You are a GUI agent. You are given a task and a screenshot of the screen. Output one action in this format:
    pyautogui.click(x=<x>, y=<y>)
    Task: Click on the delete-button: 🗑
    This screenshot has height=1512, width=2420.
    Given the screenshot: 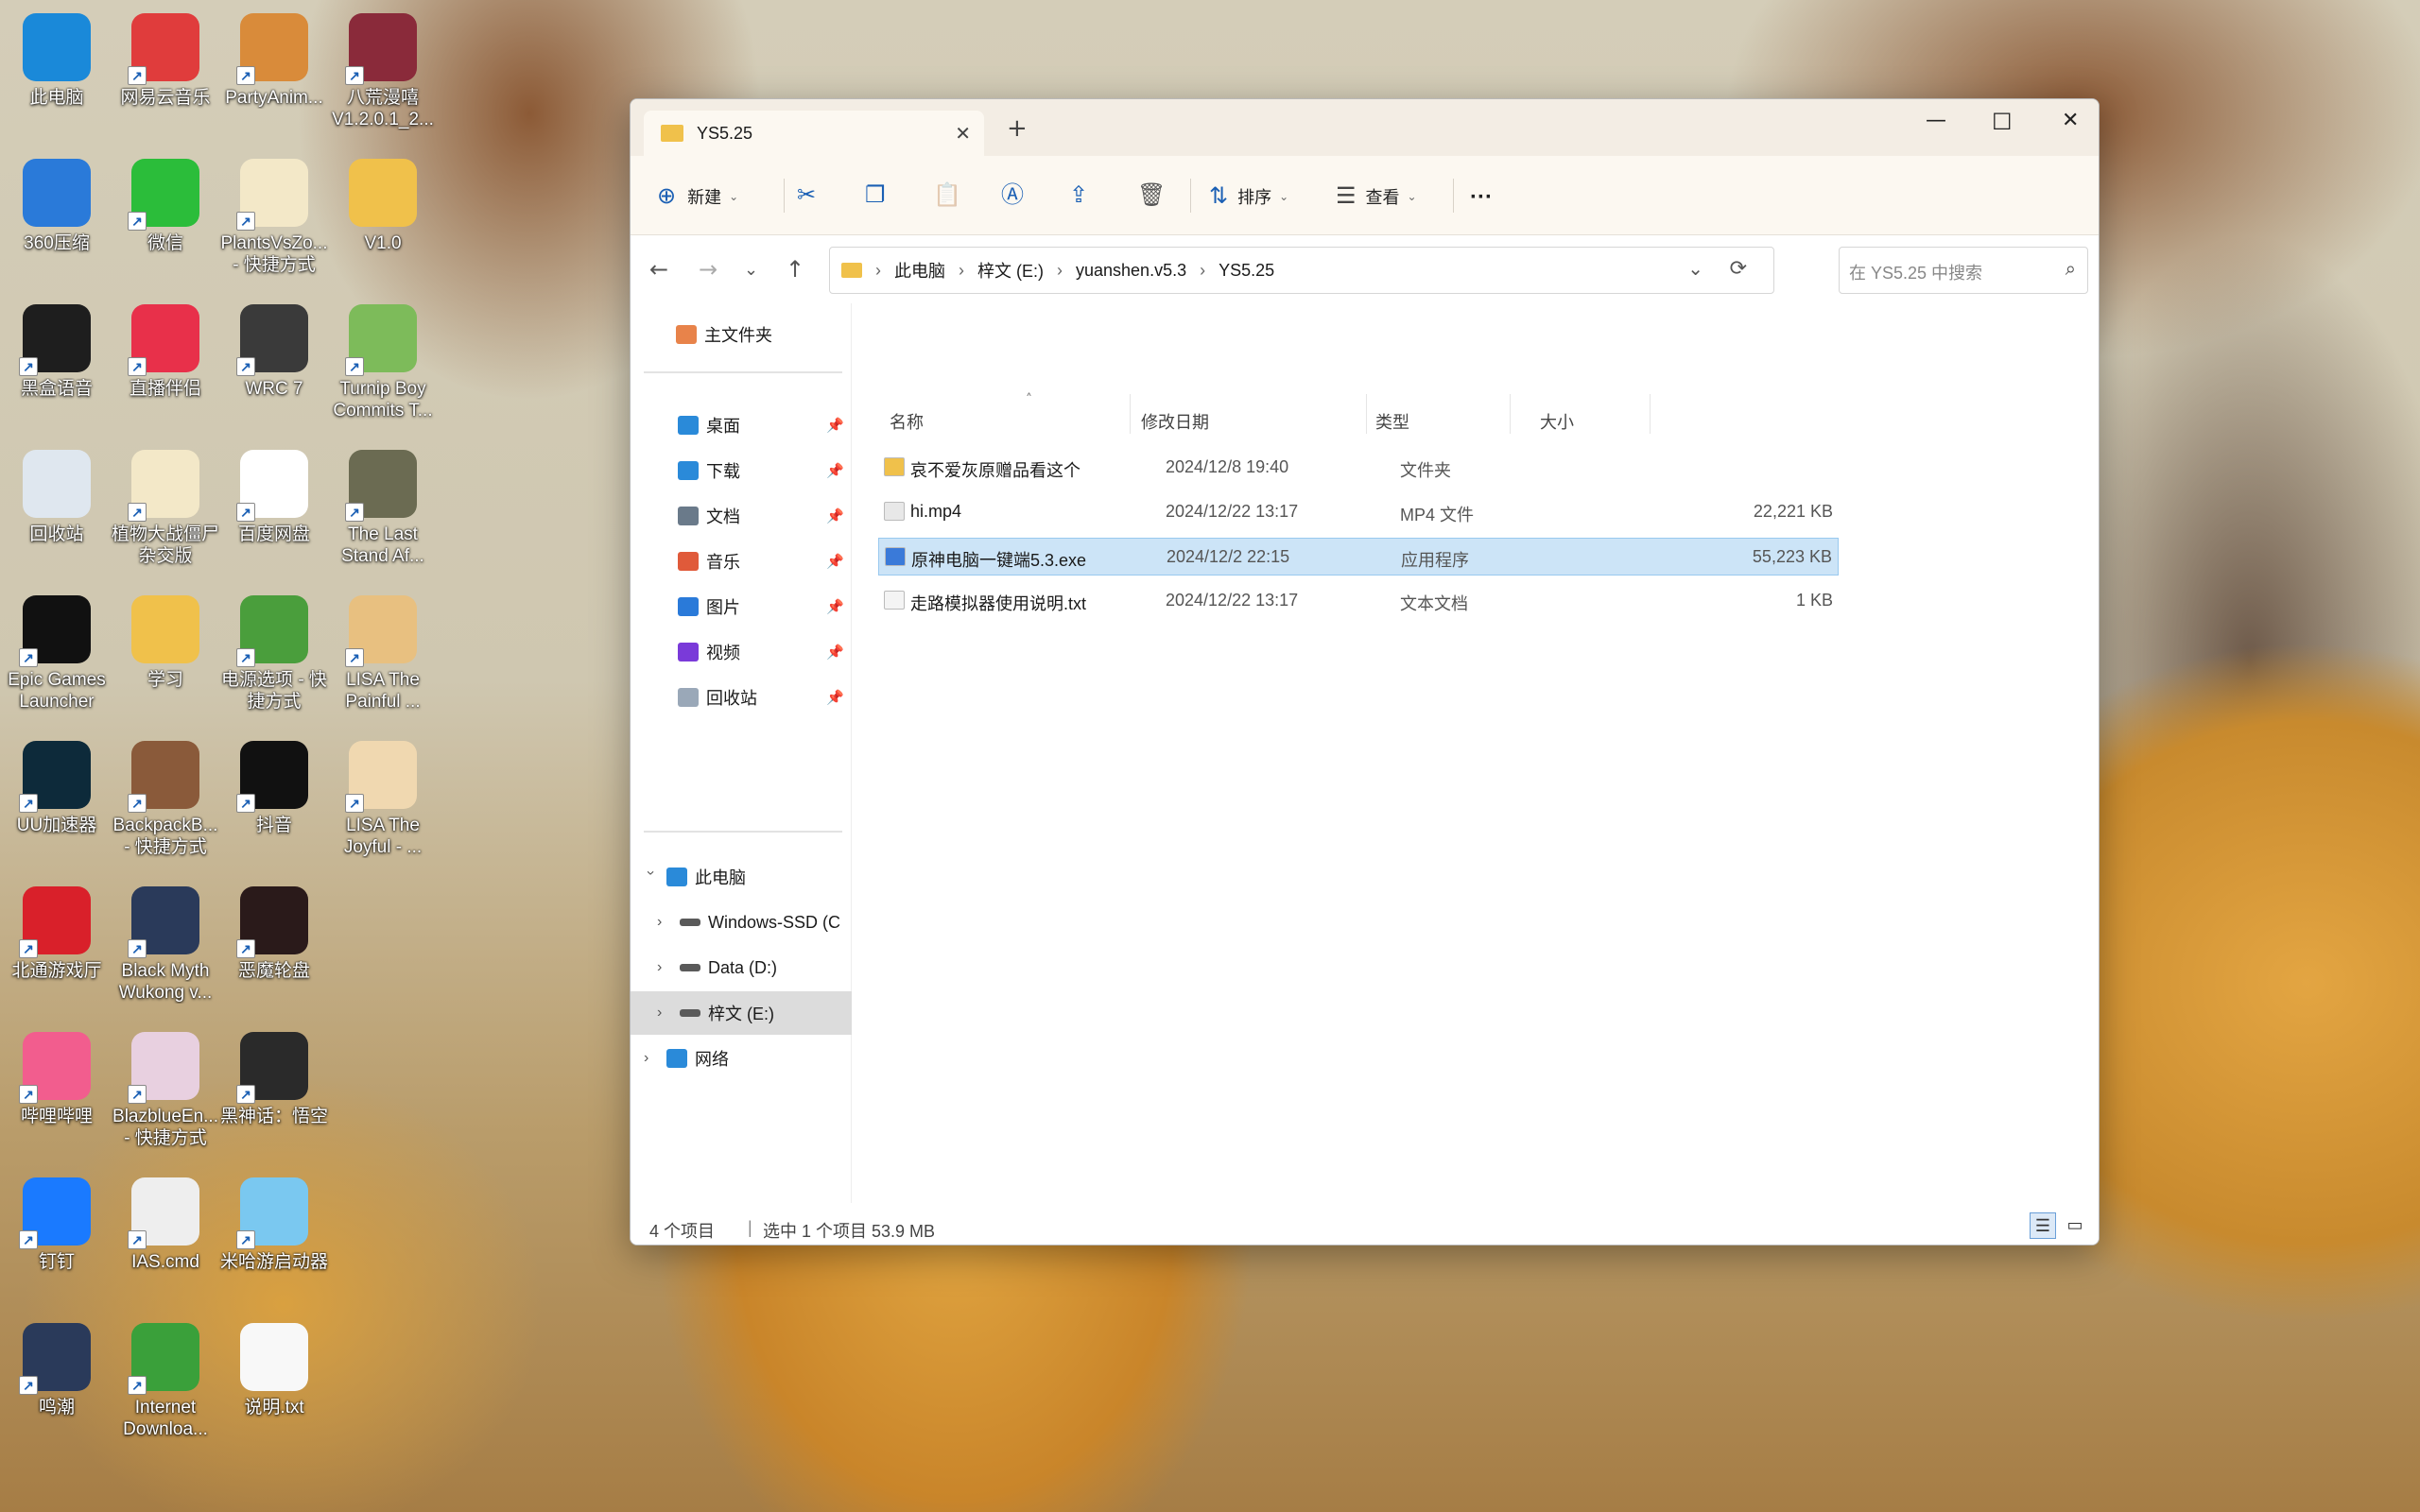 What is the action you would take?
    pyautogui.click(x=1151, y=195)
    